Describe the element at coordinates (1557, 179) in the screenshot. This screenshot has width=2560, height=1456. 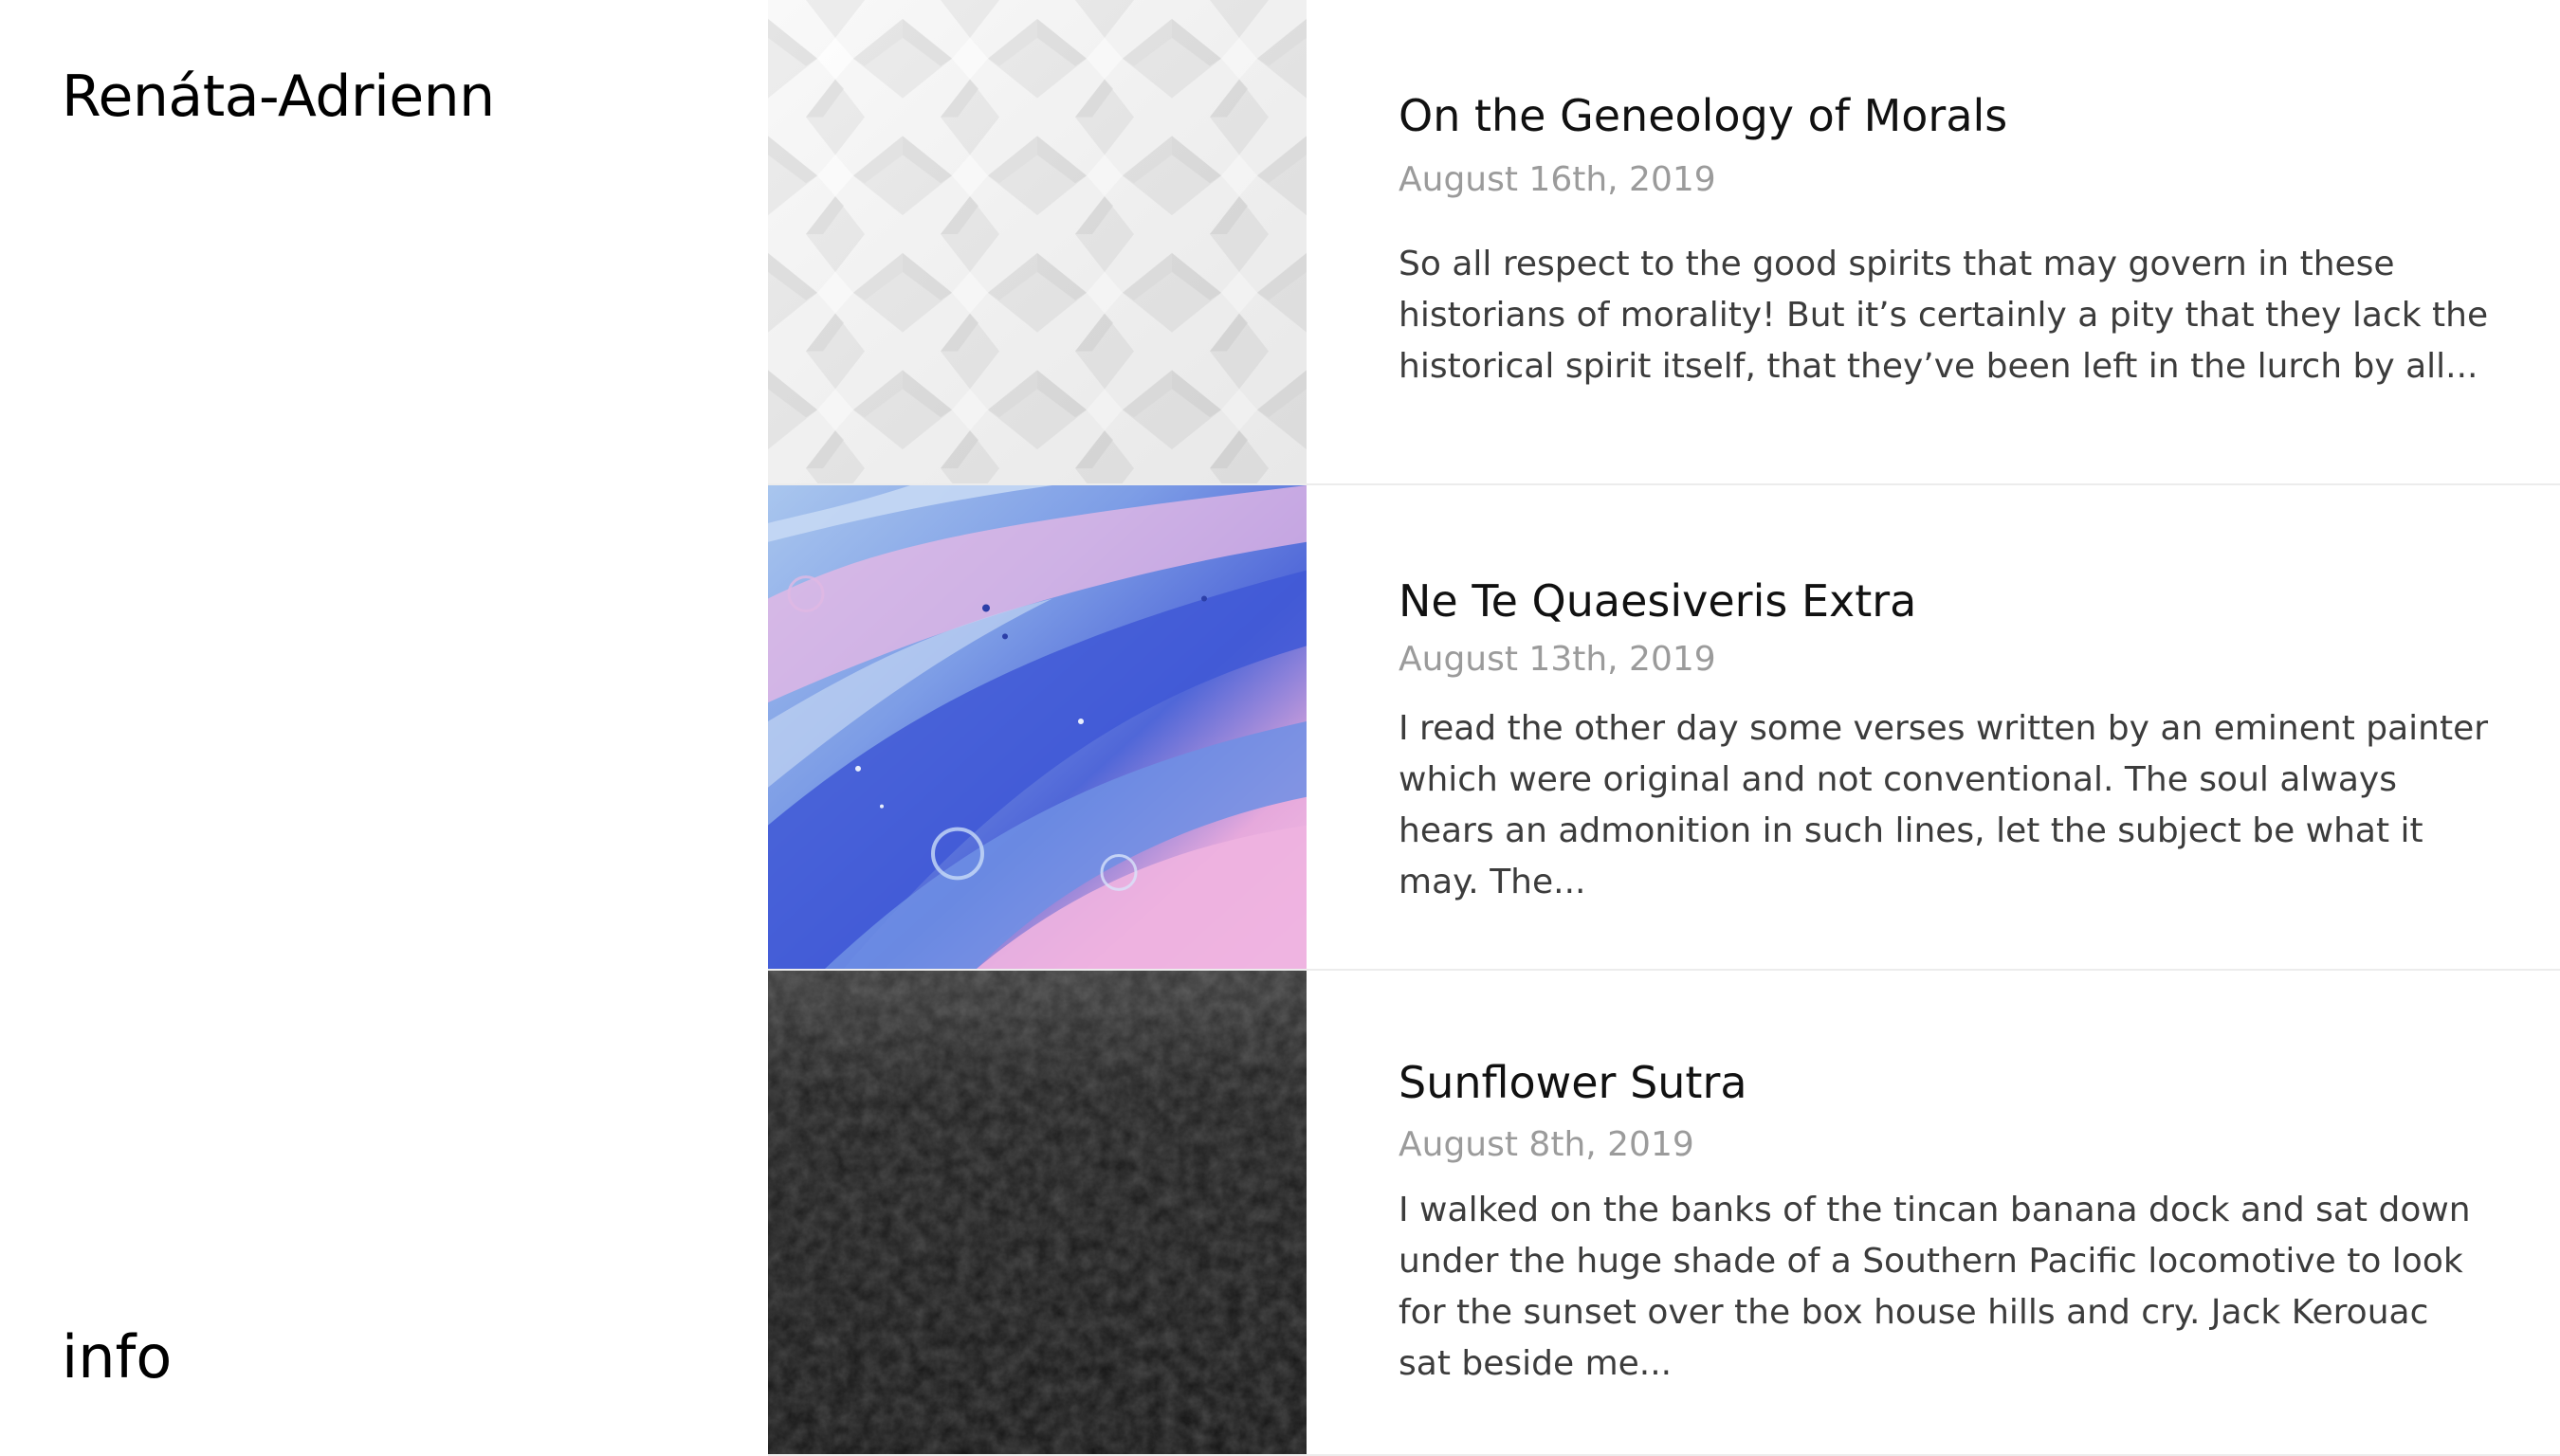
I see `post-date: August 16th, 2019` at that location.